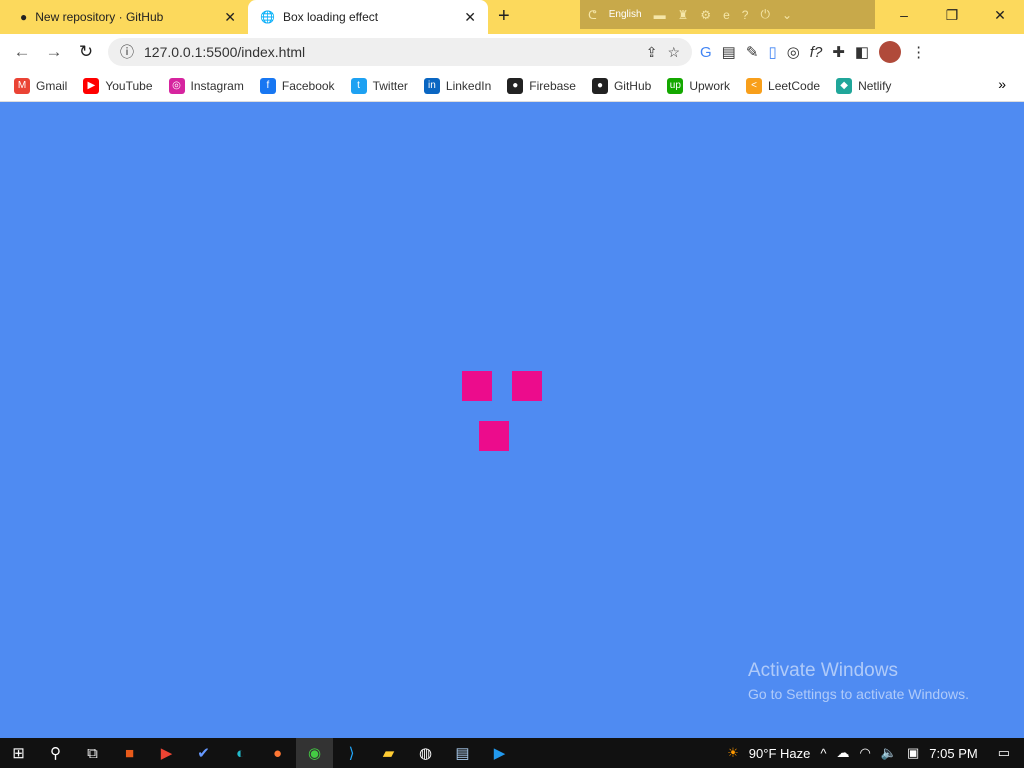 The height and width of the screenshot is (768, 1024). Describe the element at coordinates (772, 52) in the screenshot. I see `device-extension-icon: ▯` at that location.